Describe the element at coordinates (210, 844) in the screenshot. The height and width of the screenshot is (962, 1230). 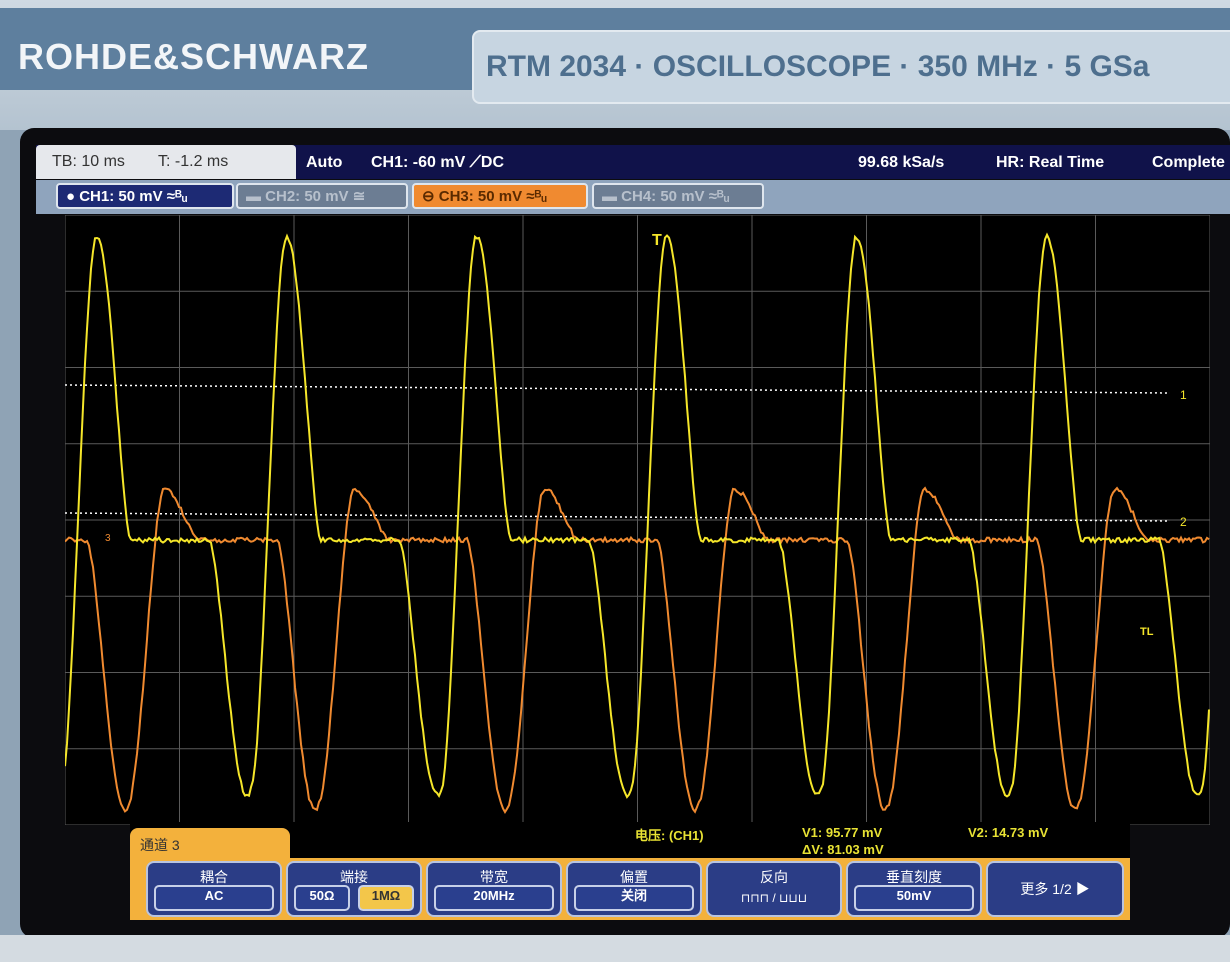
I see `menu-title: 通道 3` at that location.